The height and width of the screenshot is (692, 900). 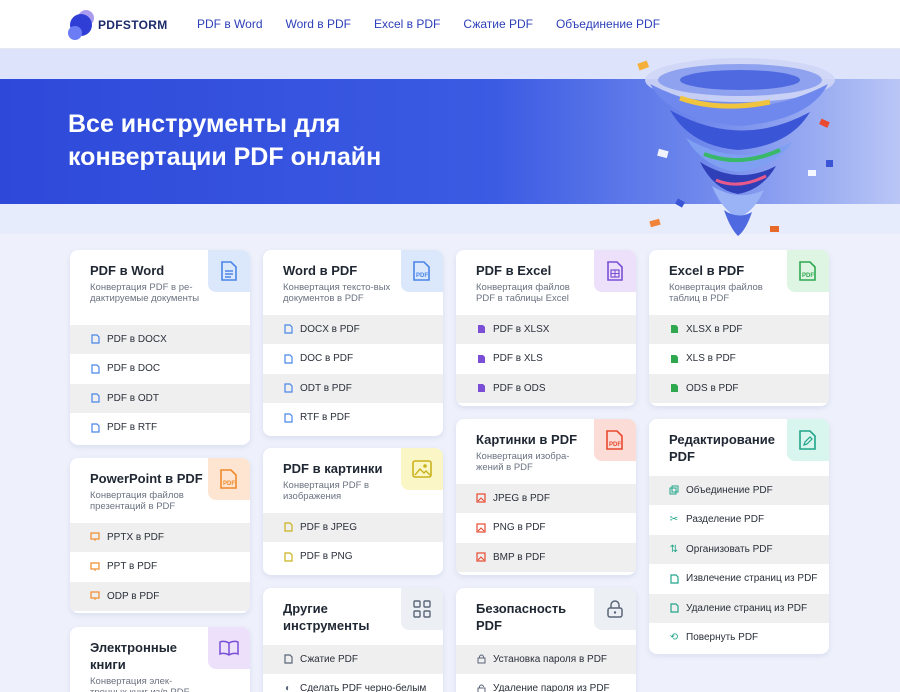 I want to click on link-jpeg-pdf: JPEG в PDF, so click(x=546, y=498).